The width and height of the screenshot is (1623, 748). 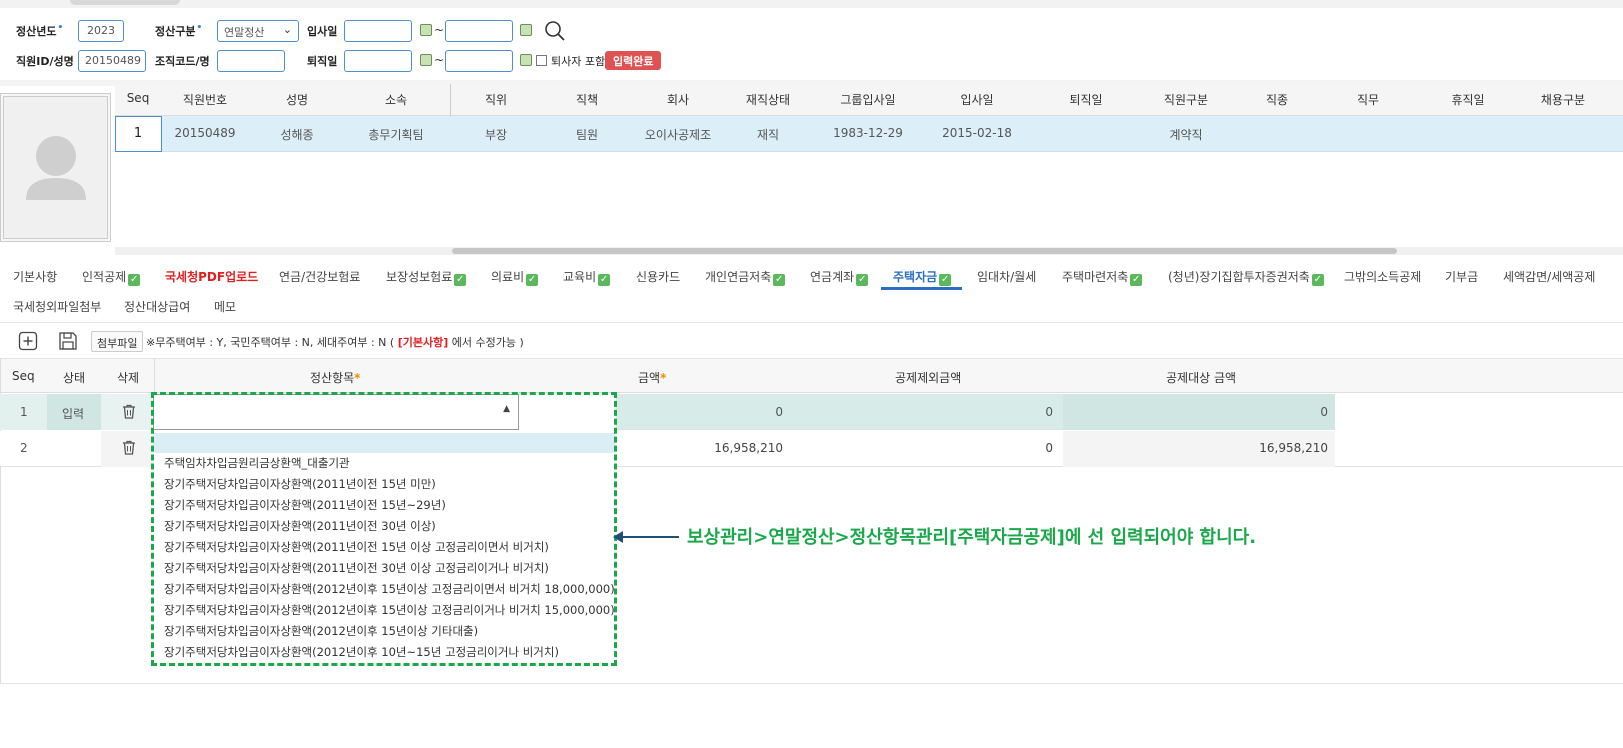 I want to click on tab-basic: 기본사항, so click(x=35, y=276).